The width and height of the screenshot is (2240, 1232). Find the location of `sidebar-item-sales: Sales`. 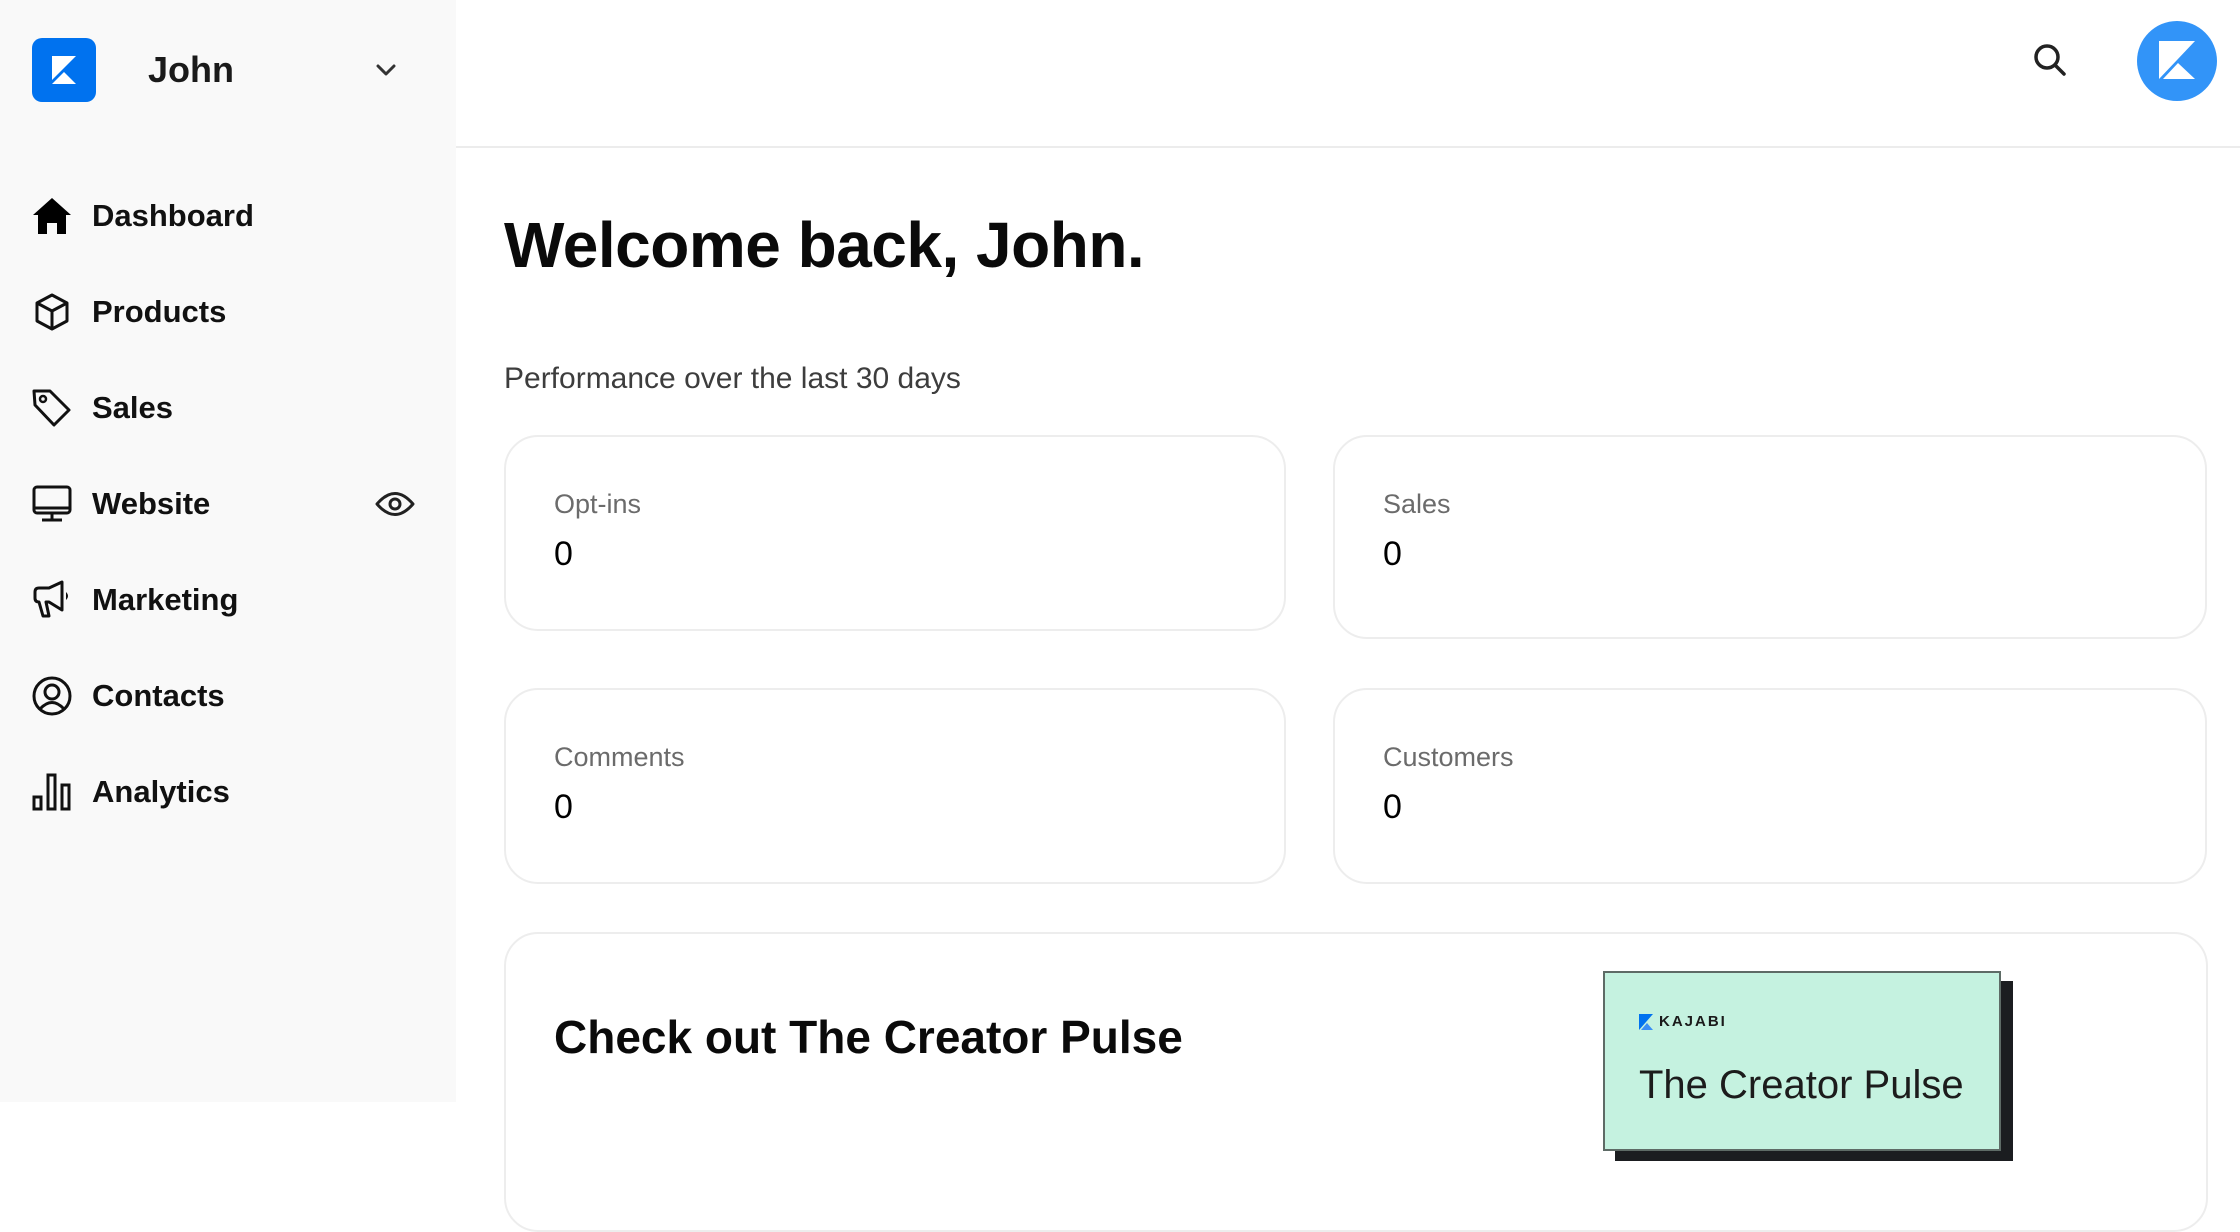

sidebar-item-sales: Sales is located at coordinates (228, 408).